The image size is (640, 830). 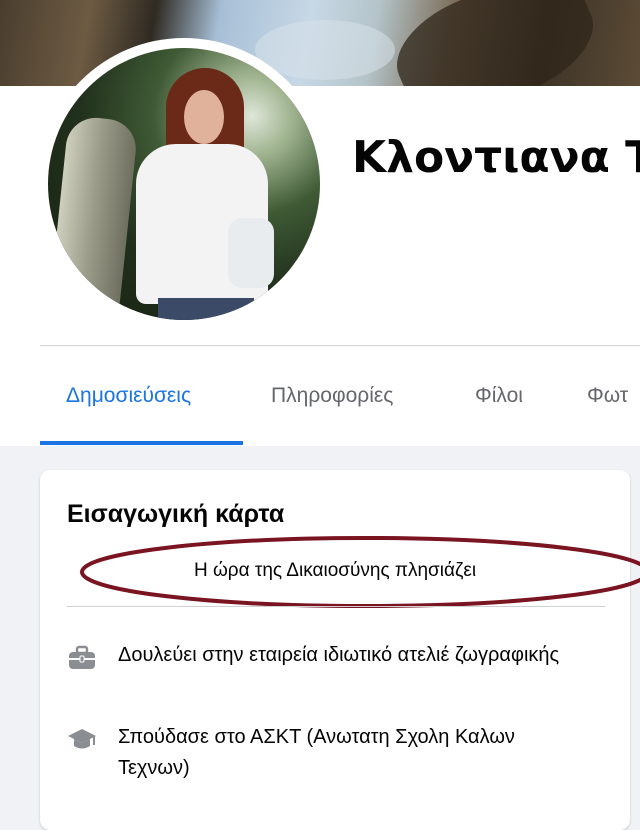 What do you see at coordinates (607, 396) in the screenshot?
I see `tab-photos: Φωτ` at bounding box center [607, 396].